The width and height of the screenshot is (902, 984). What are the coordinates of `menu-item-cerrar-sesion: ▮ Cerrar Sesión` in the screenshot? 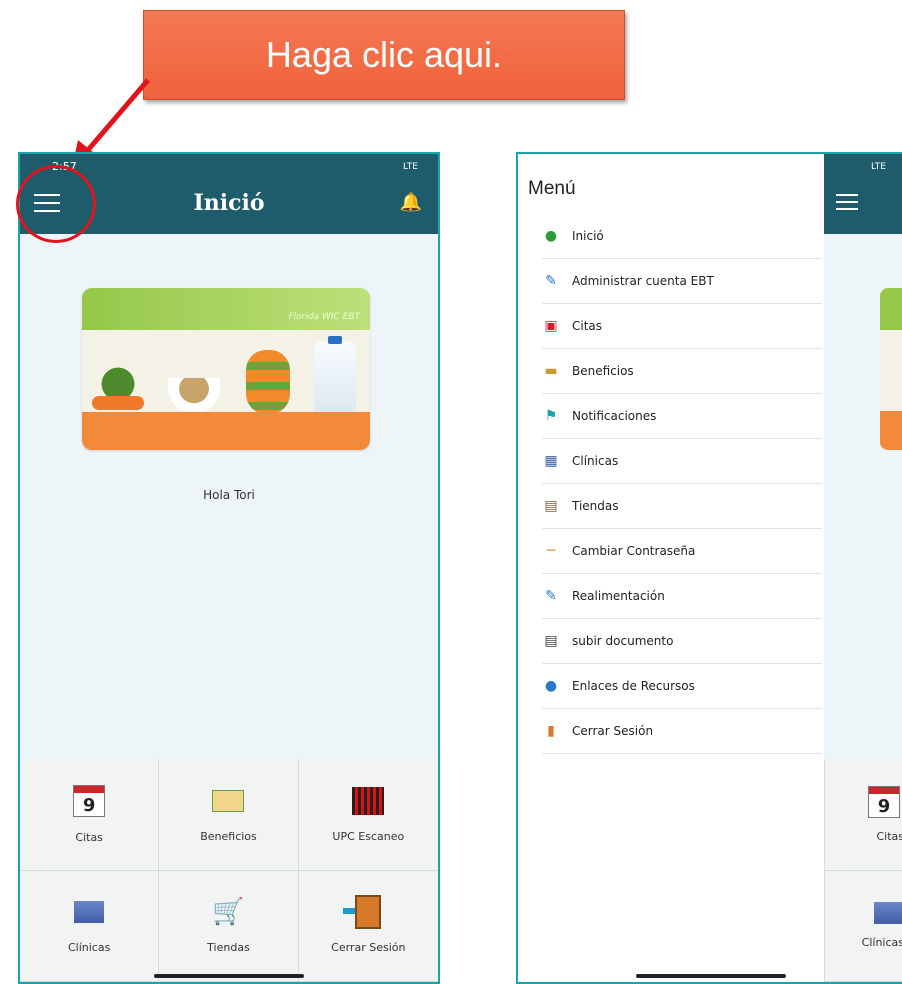 It's located at (682, 731).